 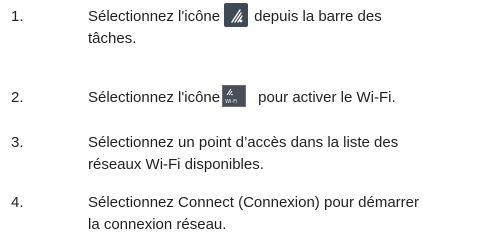 What do you see at coordinates (157, 224) in the screenshot?
I see `step-line: la connexion réseau.` at bounding box center [157, 224].